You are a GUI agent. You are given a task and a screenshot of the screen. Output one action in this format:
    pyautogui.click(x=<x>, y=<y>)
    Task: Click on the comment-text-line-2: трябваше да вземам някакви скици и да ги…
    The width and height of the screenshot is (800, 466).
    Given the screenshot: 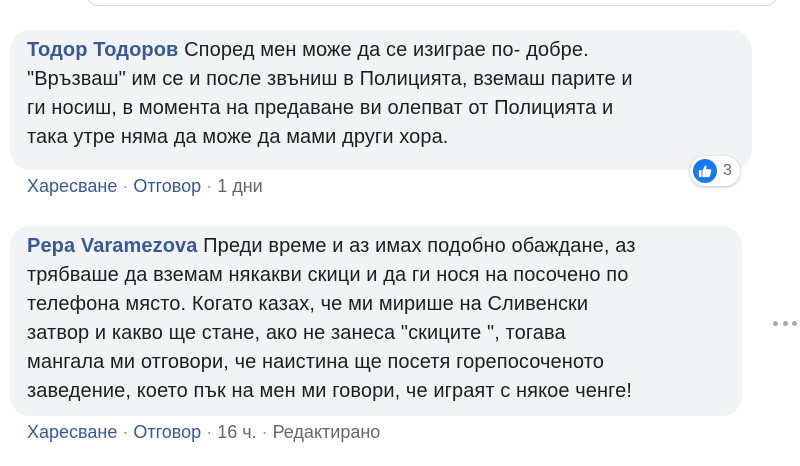 What is the action you would take?
    pyautogui.click(x=328, y=275)
    